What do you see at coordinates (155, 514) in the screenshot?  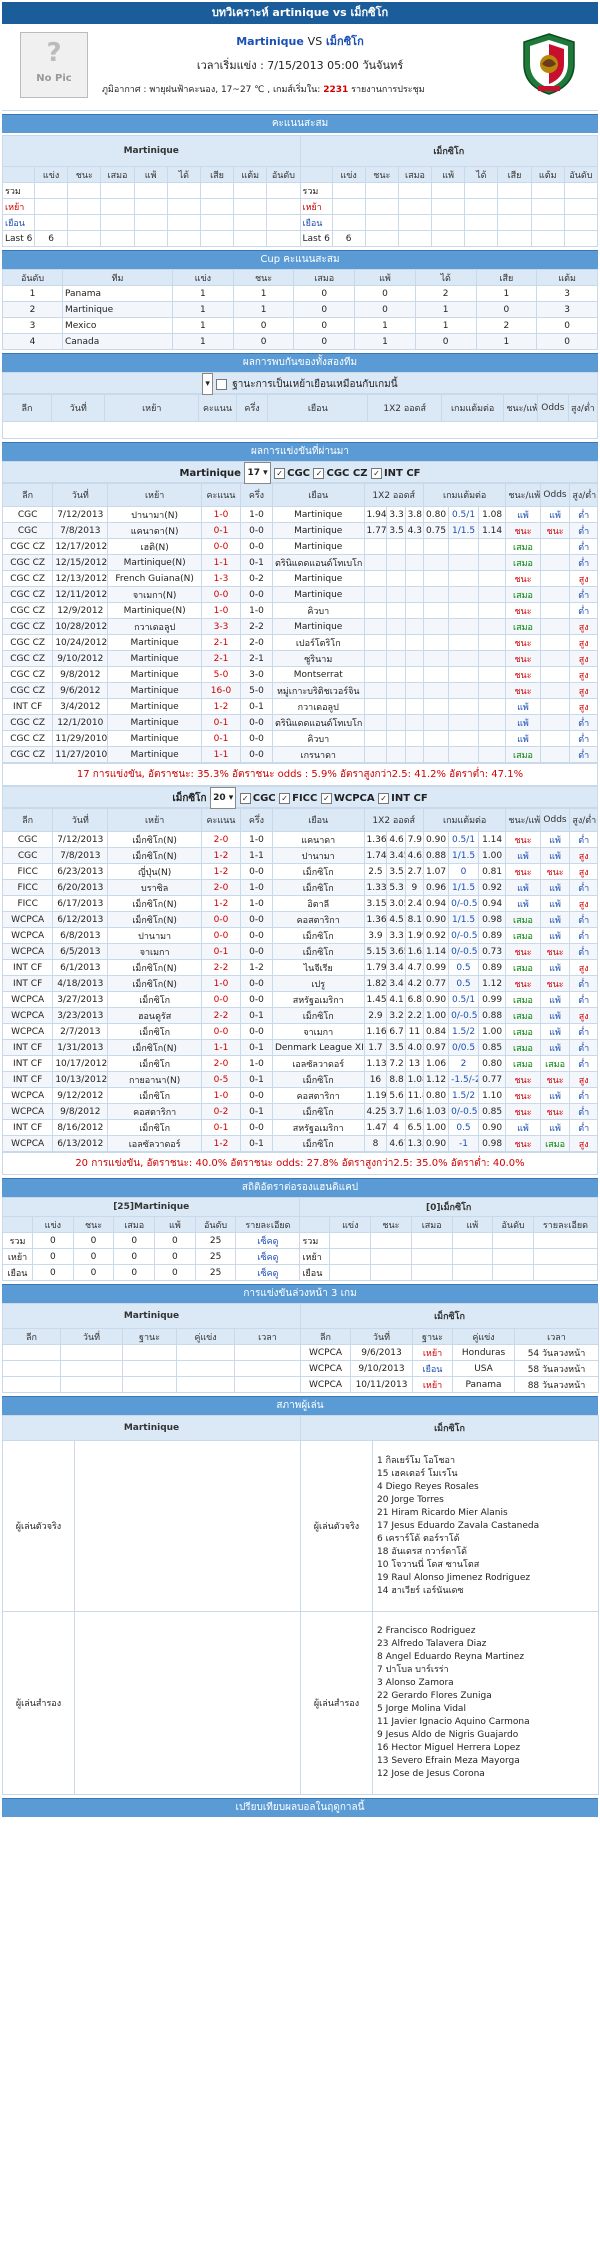 I see `team-link: ปานามา(N)` at bounding box center [155, 514].